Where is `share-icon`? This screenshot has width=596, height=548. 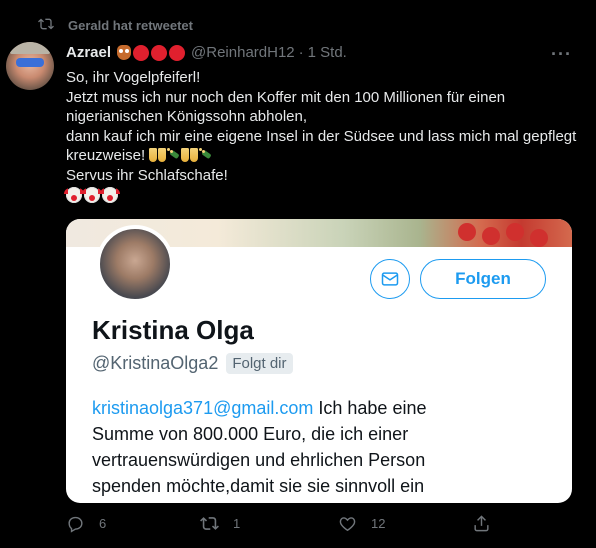 share-icon is located at coordinates (481, 523).